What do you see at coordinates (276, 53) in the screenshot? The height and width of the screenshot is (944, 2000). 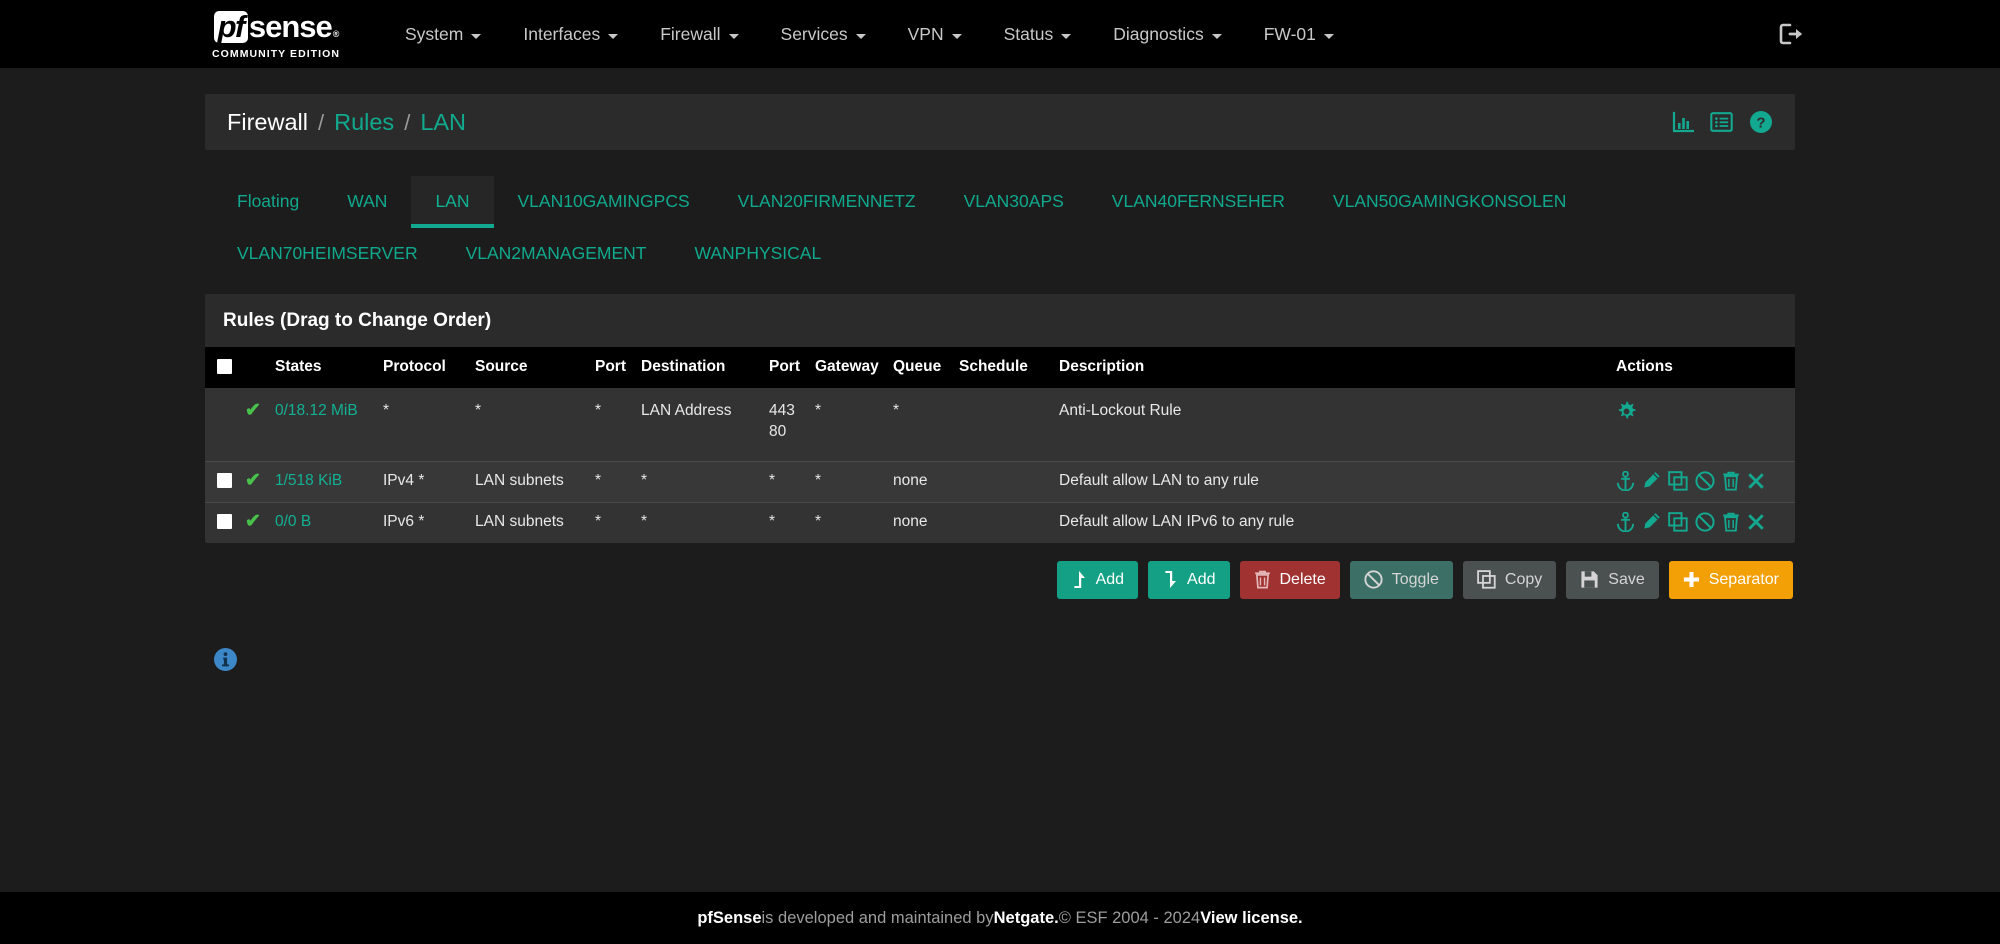 I see `brand-subtitle: COMMUNITY EDITION` at bounding box center [276, 53].